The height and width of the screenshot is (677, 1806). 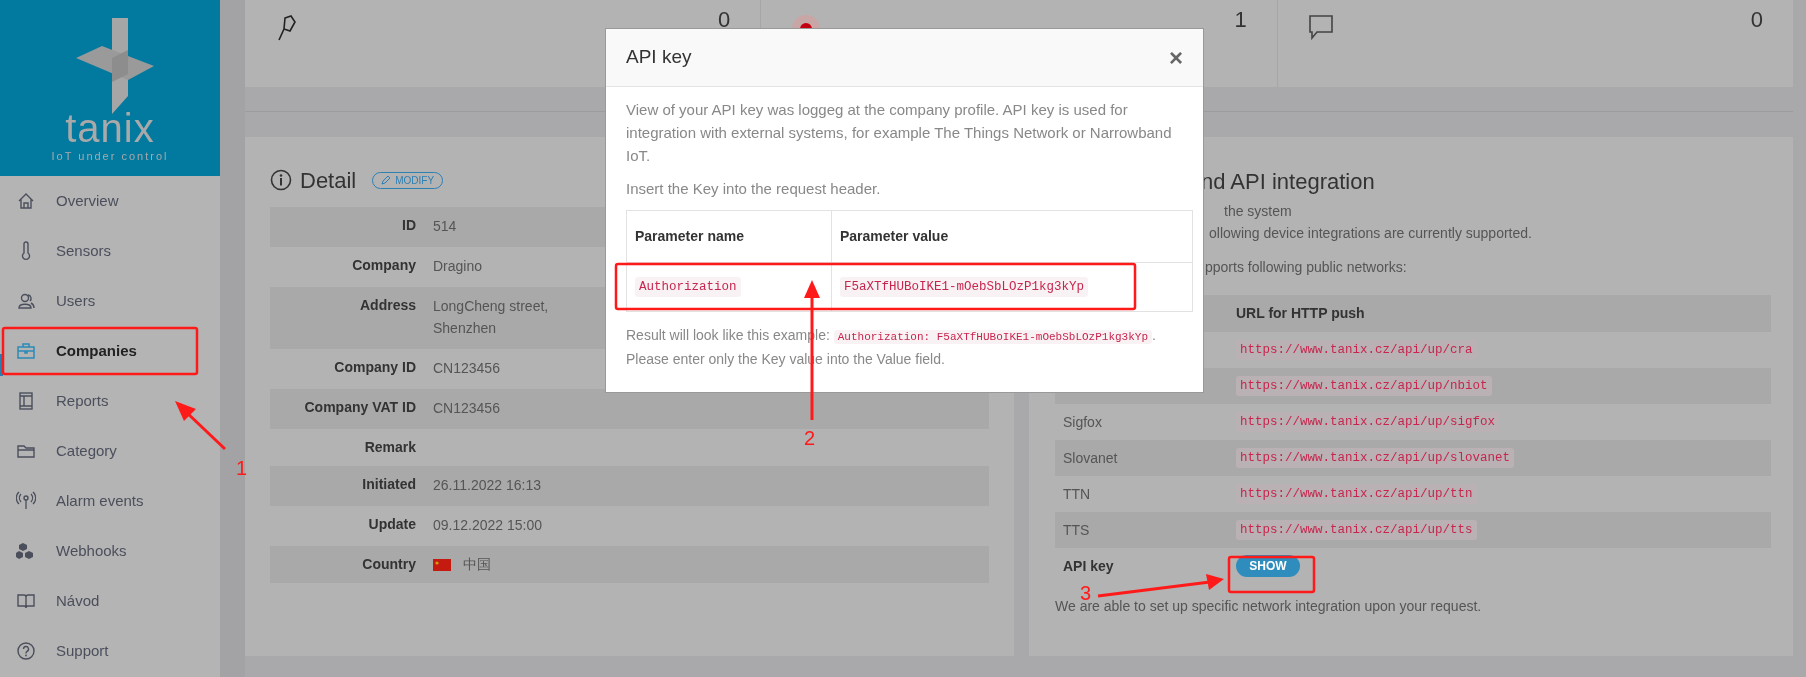 I want to click on sidebar-item: Návod, so click(x=110, y=601).